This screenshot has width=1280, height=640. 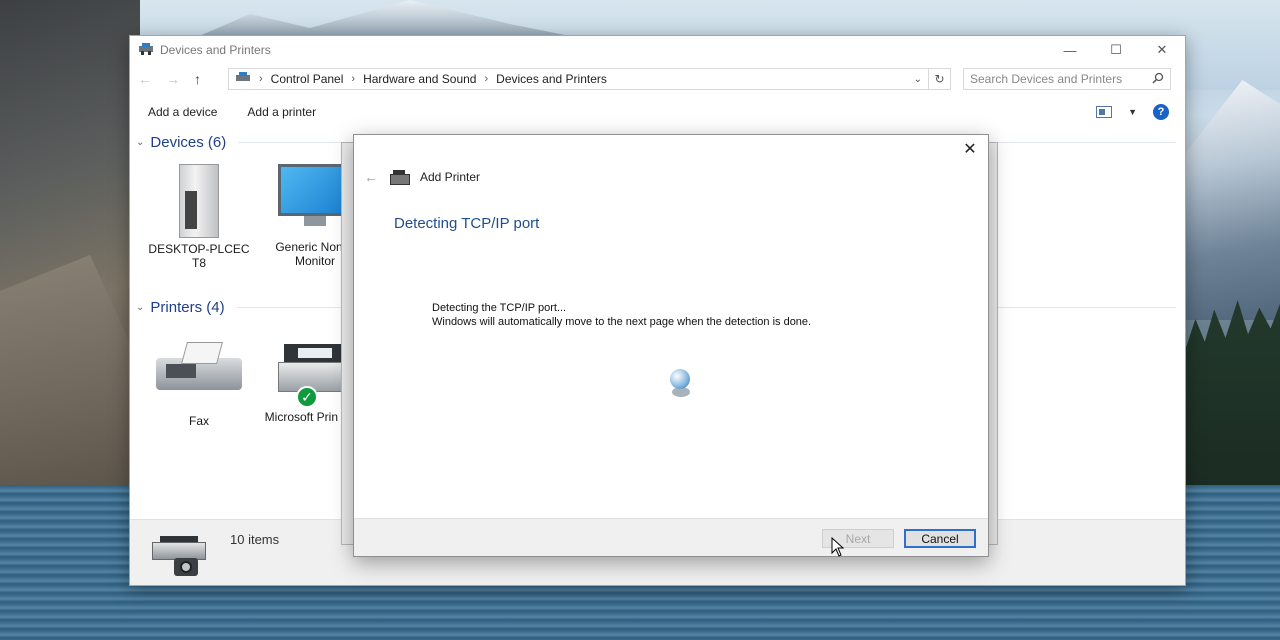 What do you see at coordinates (1132, 112) in the screenshot?
I see `view-dropdown-icon: ▼` at bounding box center [1132, 112].